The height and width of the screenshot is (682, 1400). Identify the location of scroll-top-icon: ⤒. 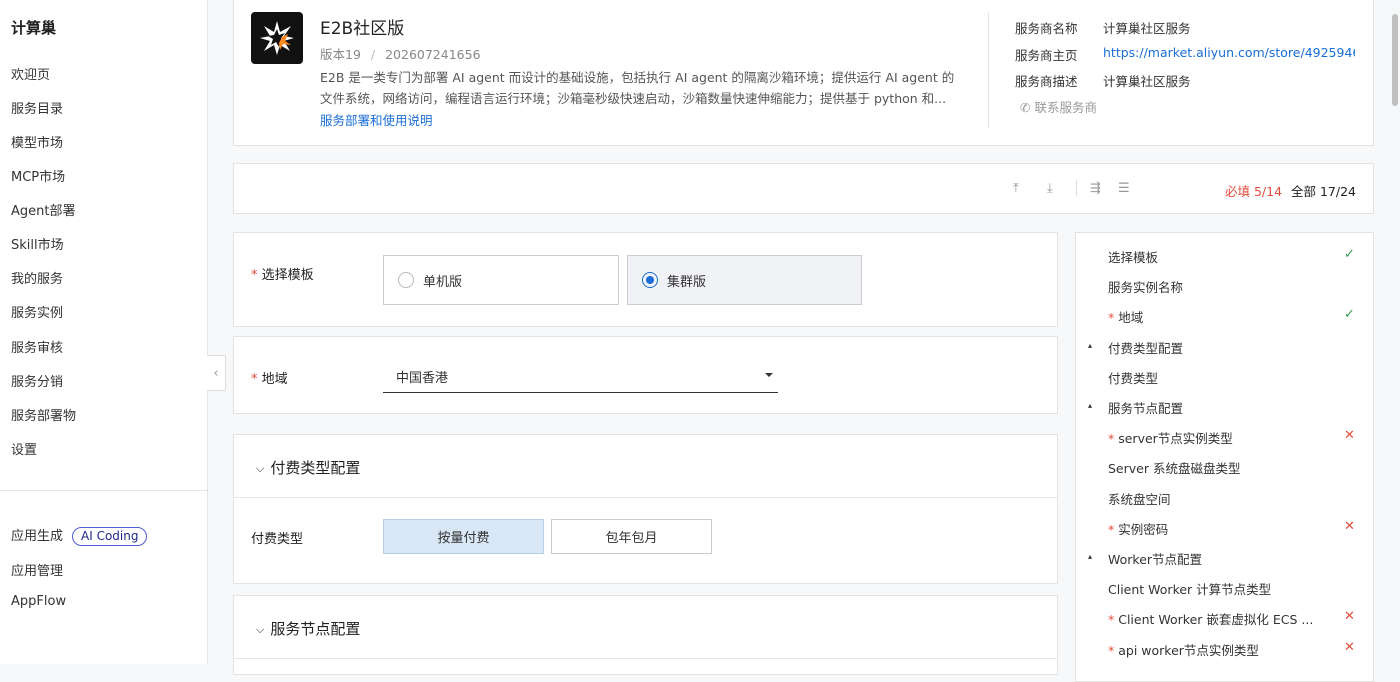
(1016, 188).